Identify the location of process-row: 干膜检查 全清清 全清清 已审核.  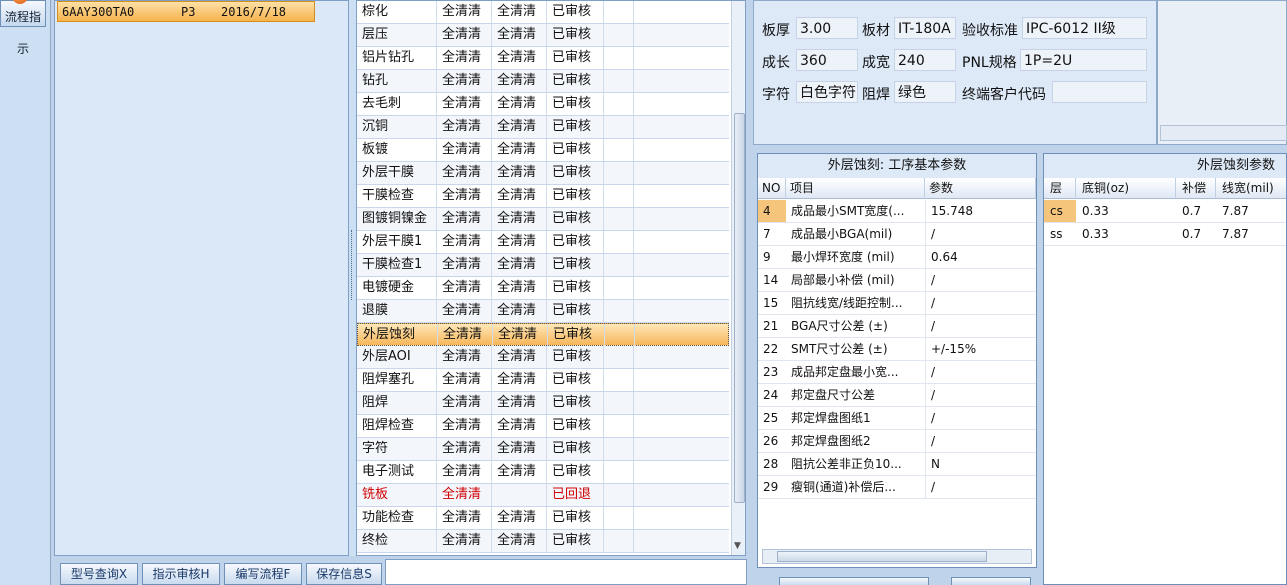
(543, 196).